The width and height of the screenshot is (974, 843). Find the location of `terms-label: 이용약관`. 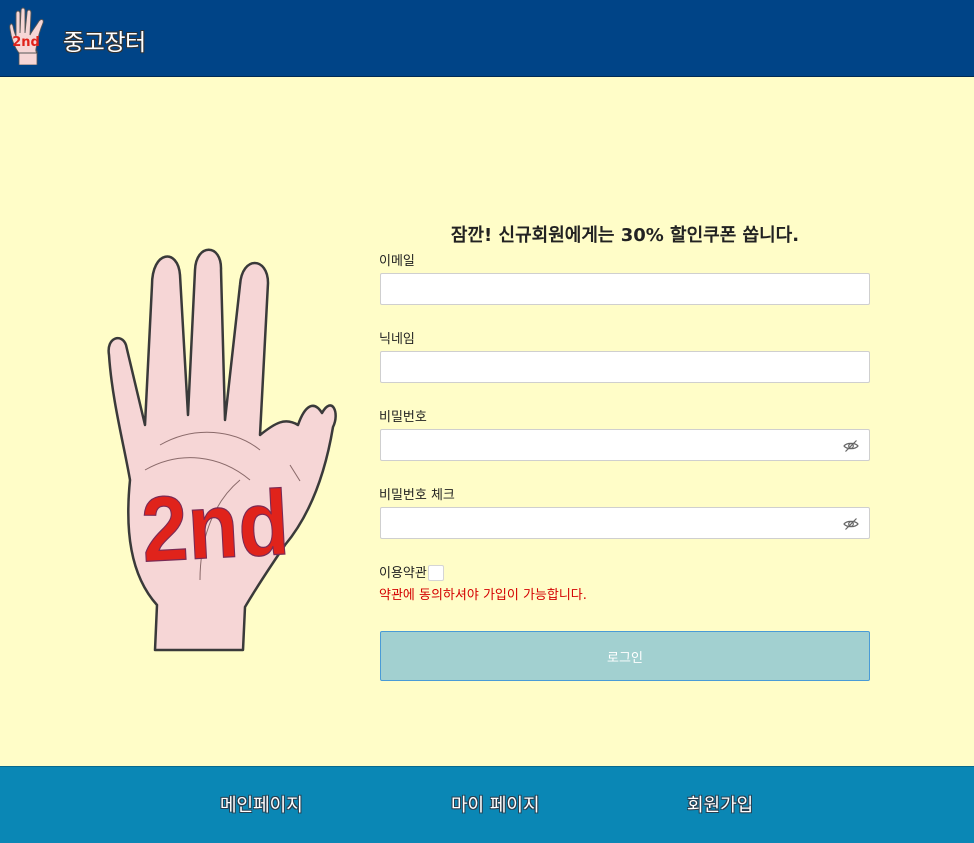

terms-label: 이용약관 is located at coordinates (403, 573).